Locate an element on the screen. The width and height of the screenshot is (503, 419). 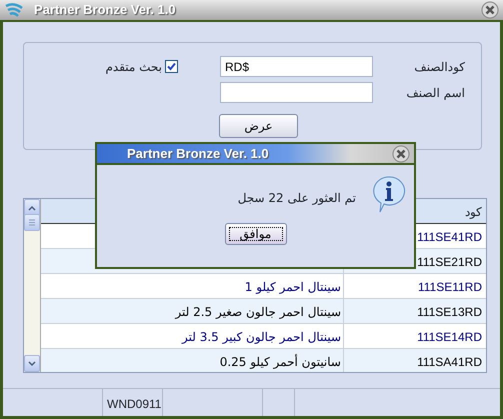
checkbox-label: بحث متقدم is located at coordinates (133, 67).